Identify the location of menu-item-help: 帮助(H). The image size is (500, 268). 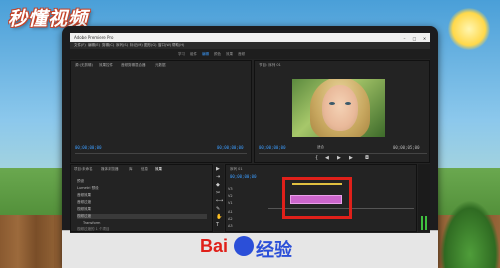
(178, 45).